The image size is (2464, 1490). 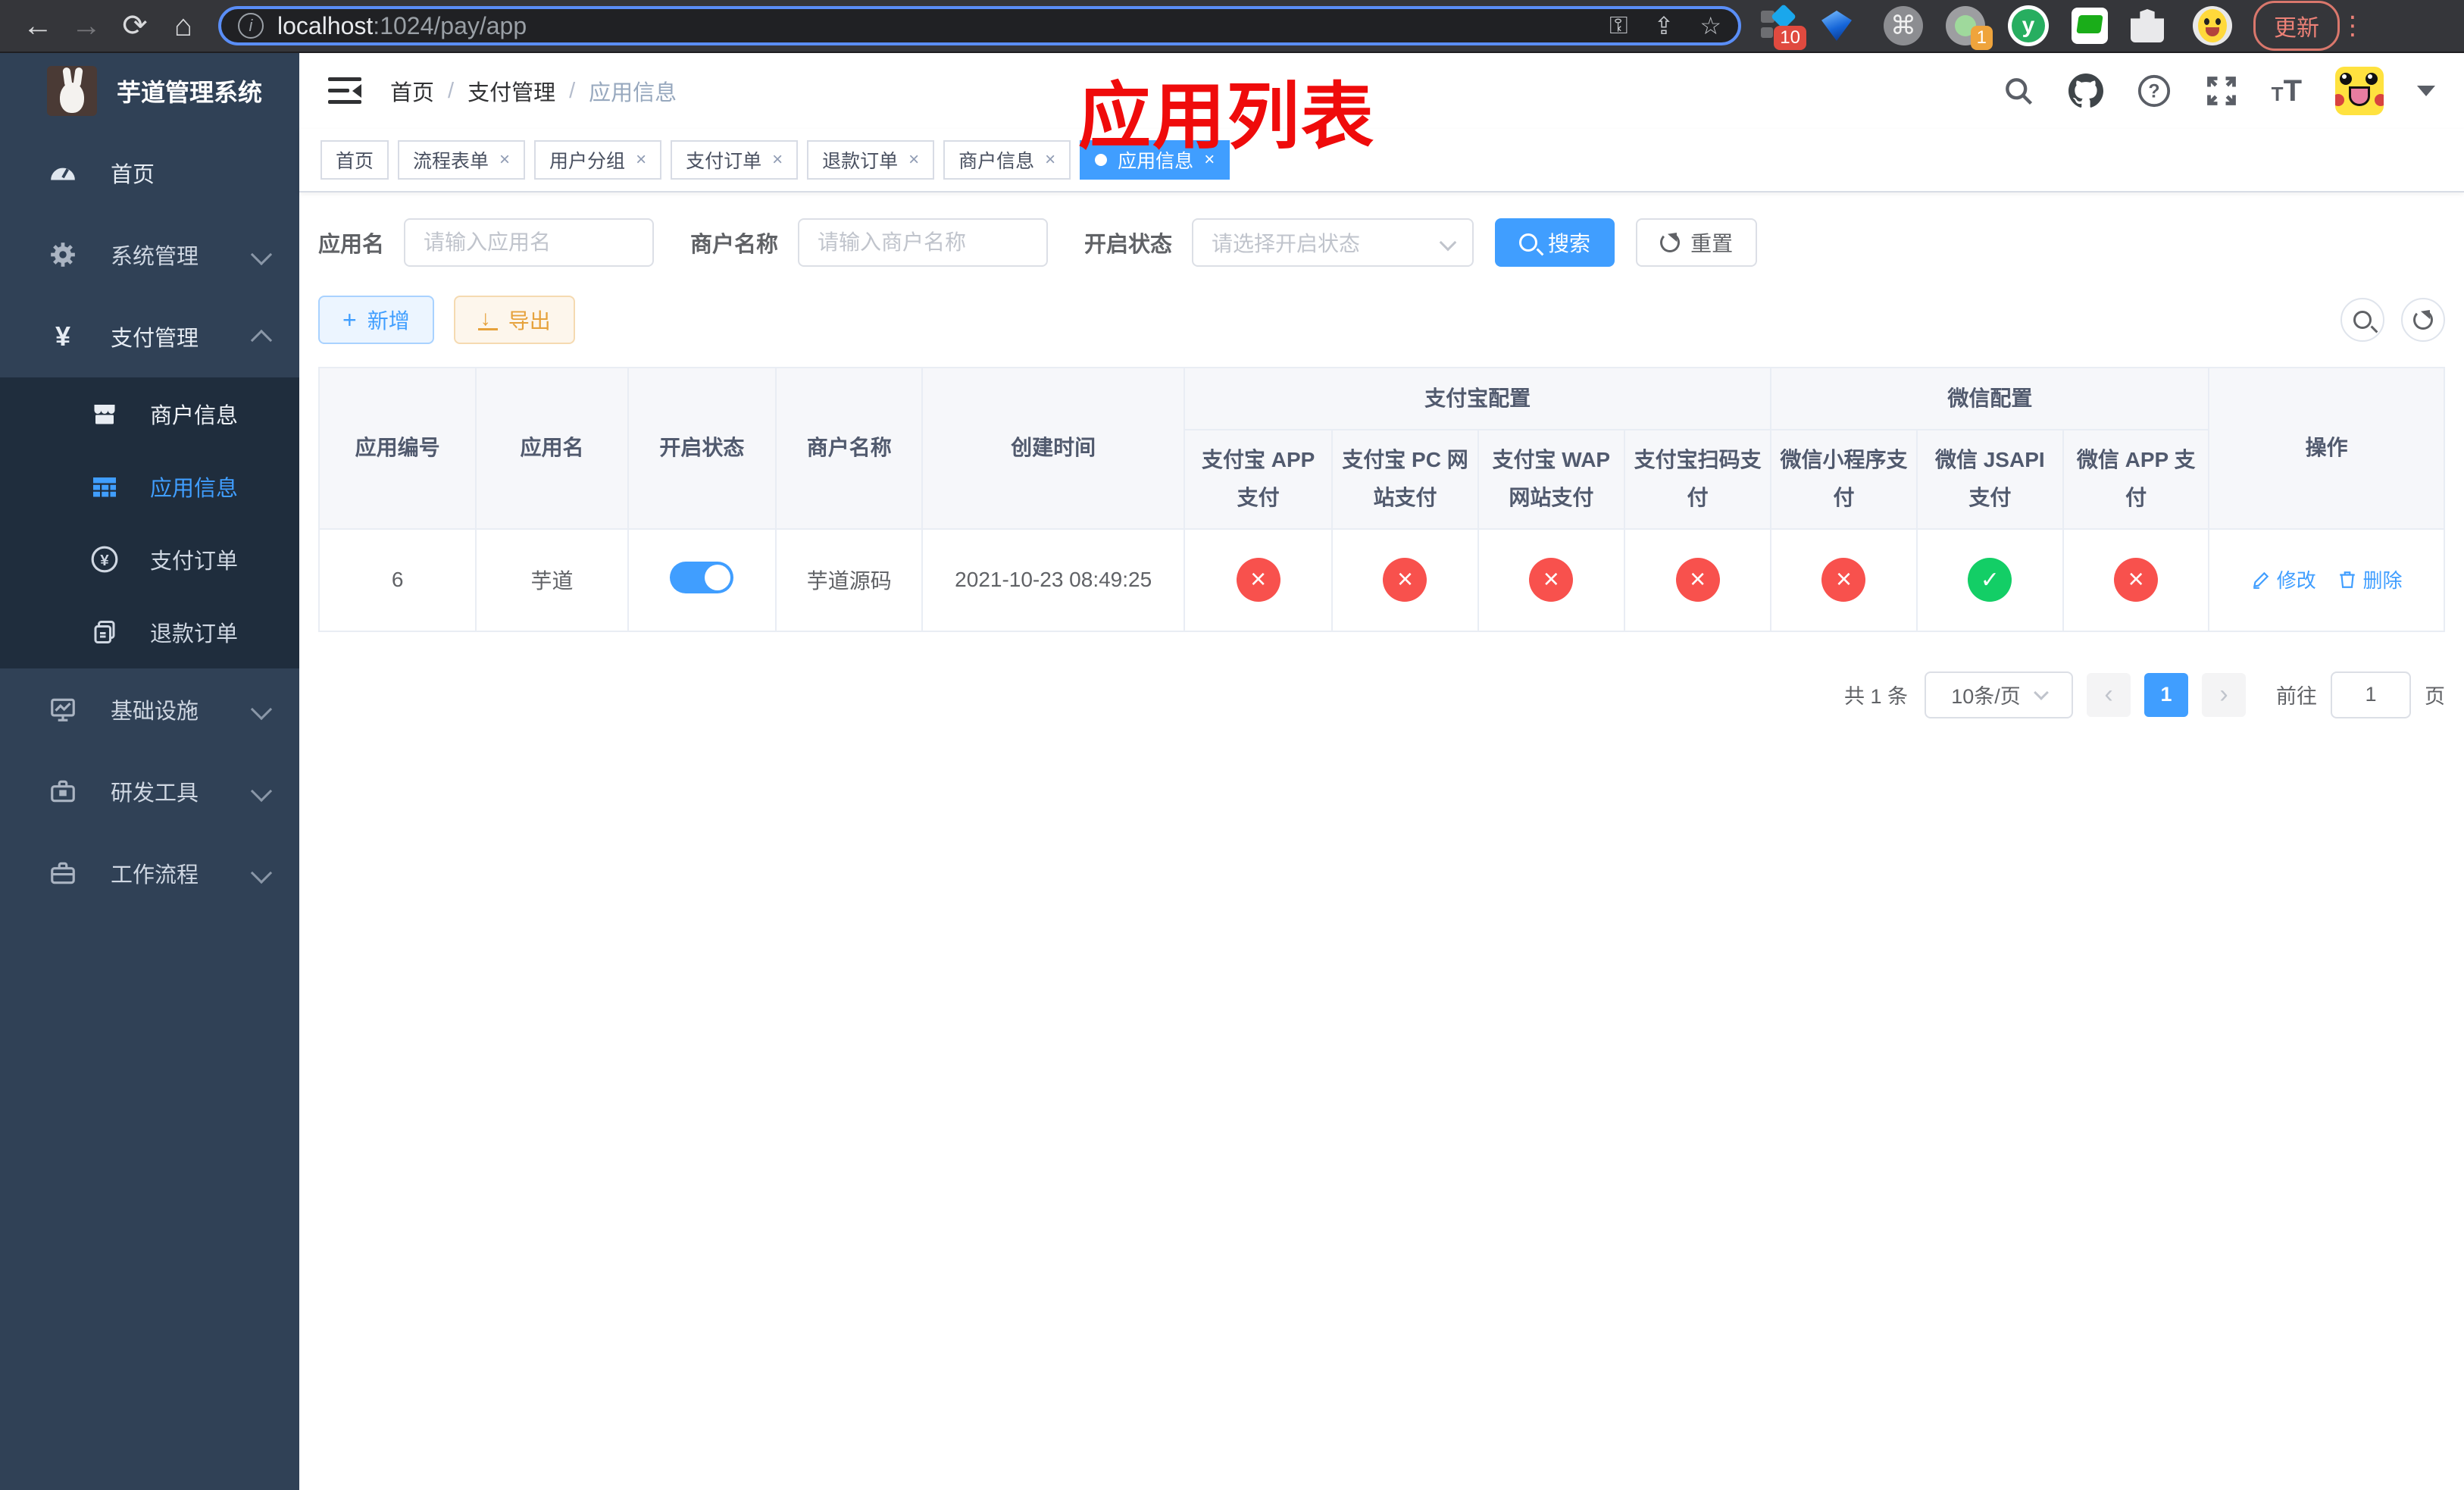 What do you see at coordinates (871, 160) in the screenshot?
I see `tab-refund-orders: 退款订单 ×` at bounding box center [871, 160].